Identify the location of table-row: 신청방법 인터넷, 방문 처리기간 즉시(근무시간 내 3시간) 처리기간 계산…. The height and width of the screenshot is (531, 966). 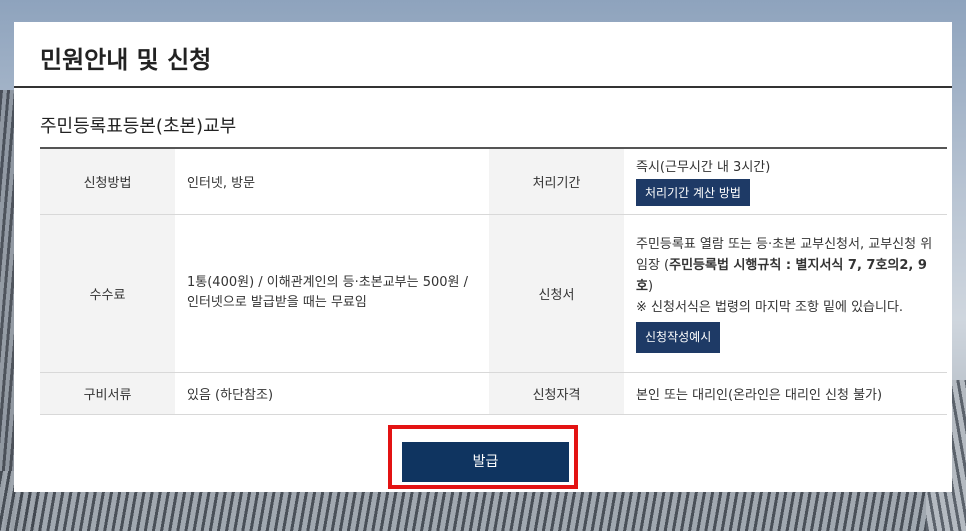
(493, 181).